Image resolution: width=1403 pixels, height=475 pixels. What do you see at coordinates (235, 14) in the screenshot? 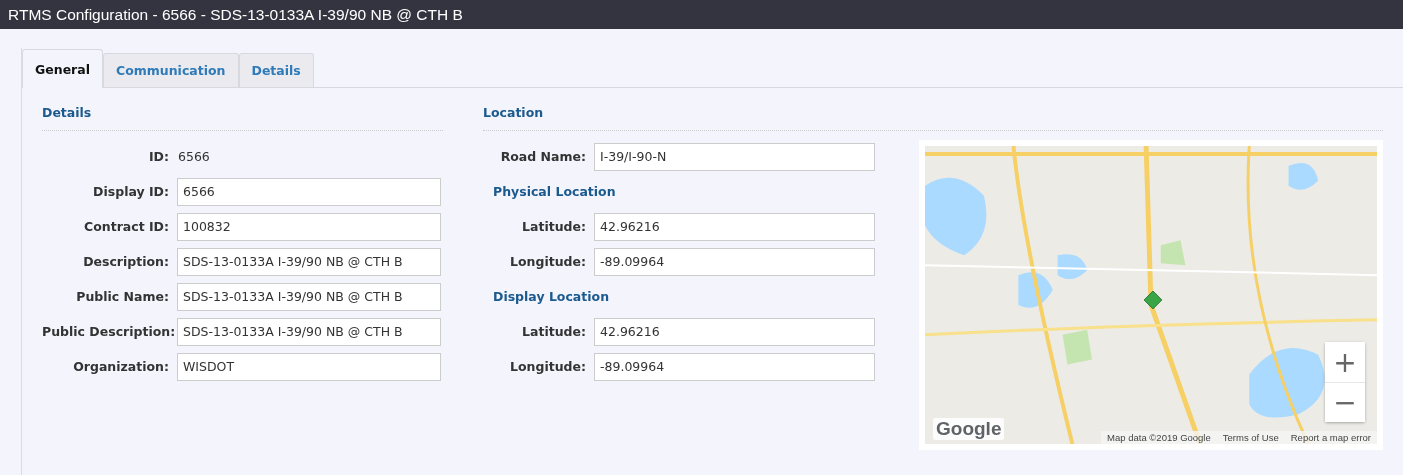
I see `window-title: RTMS Configuration - 6566 - SDS-13-0133A I-39/90 NB @ CTH B` at bounding box center [235, 14].